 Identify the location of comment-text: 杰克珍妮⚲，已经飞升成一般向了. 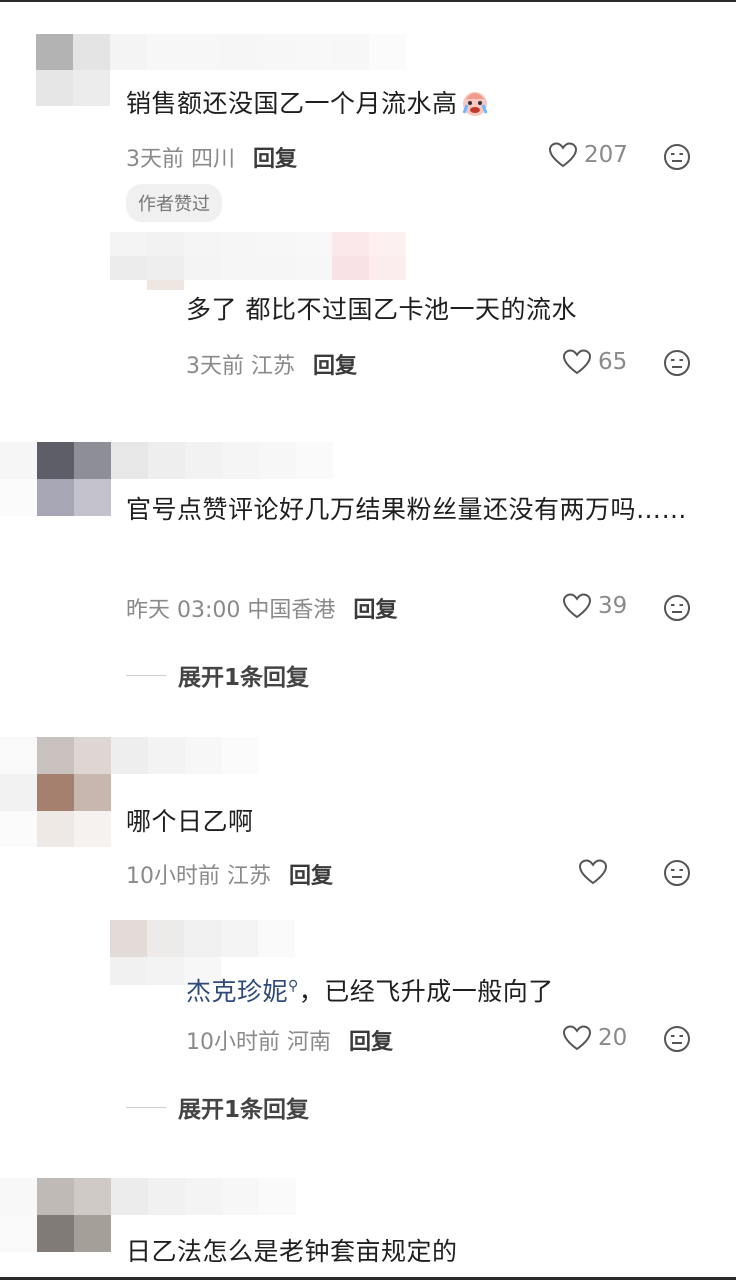
(370, 991).